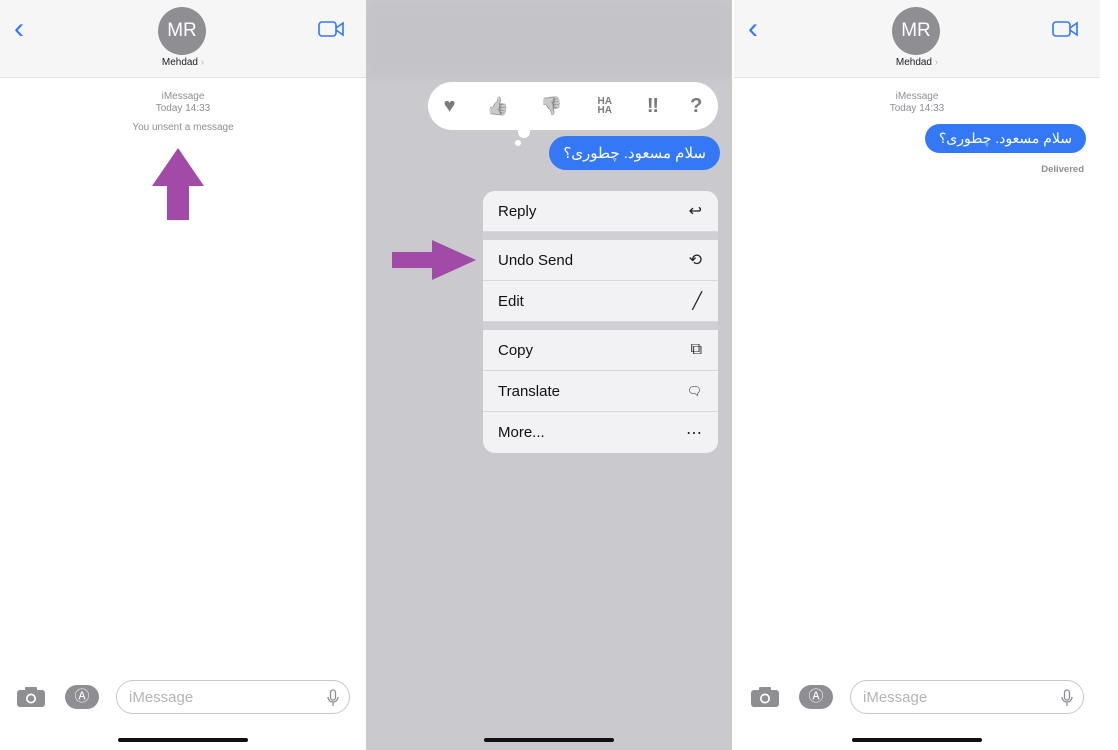 The width and height of the screenshot is (1118, 750). Describe the element at coordinates (536, 260) in the screenshot. I see `menu-label: Undo Send` at that location.